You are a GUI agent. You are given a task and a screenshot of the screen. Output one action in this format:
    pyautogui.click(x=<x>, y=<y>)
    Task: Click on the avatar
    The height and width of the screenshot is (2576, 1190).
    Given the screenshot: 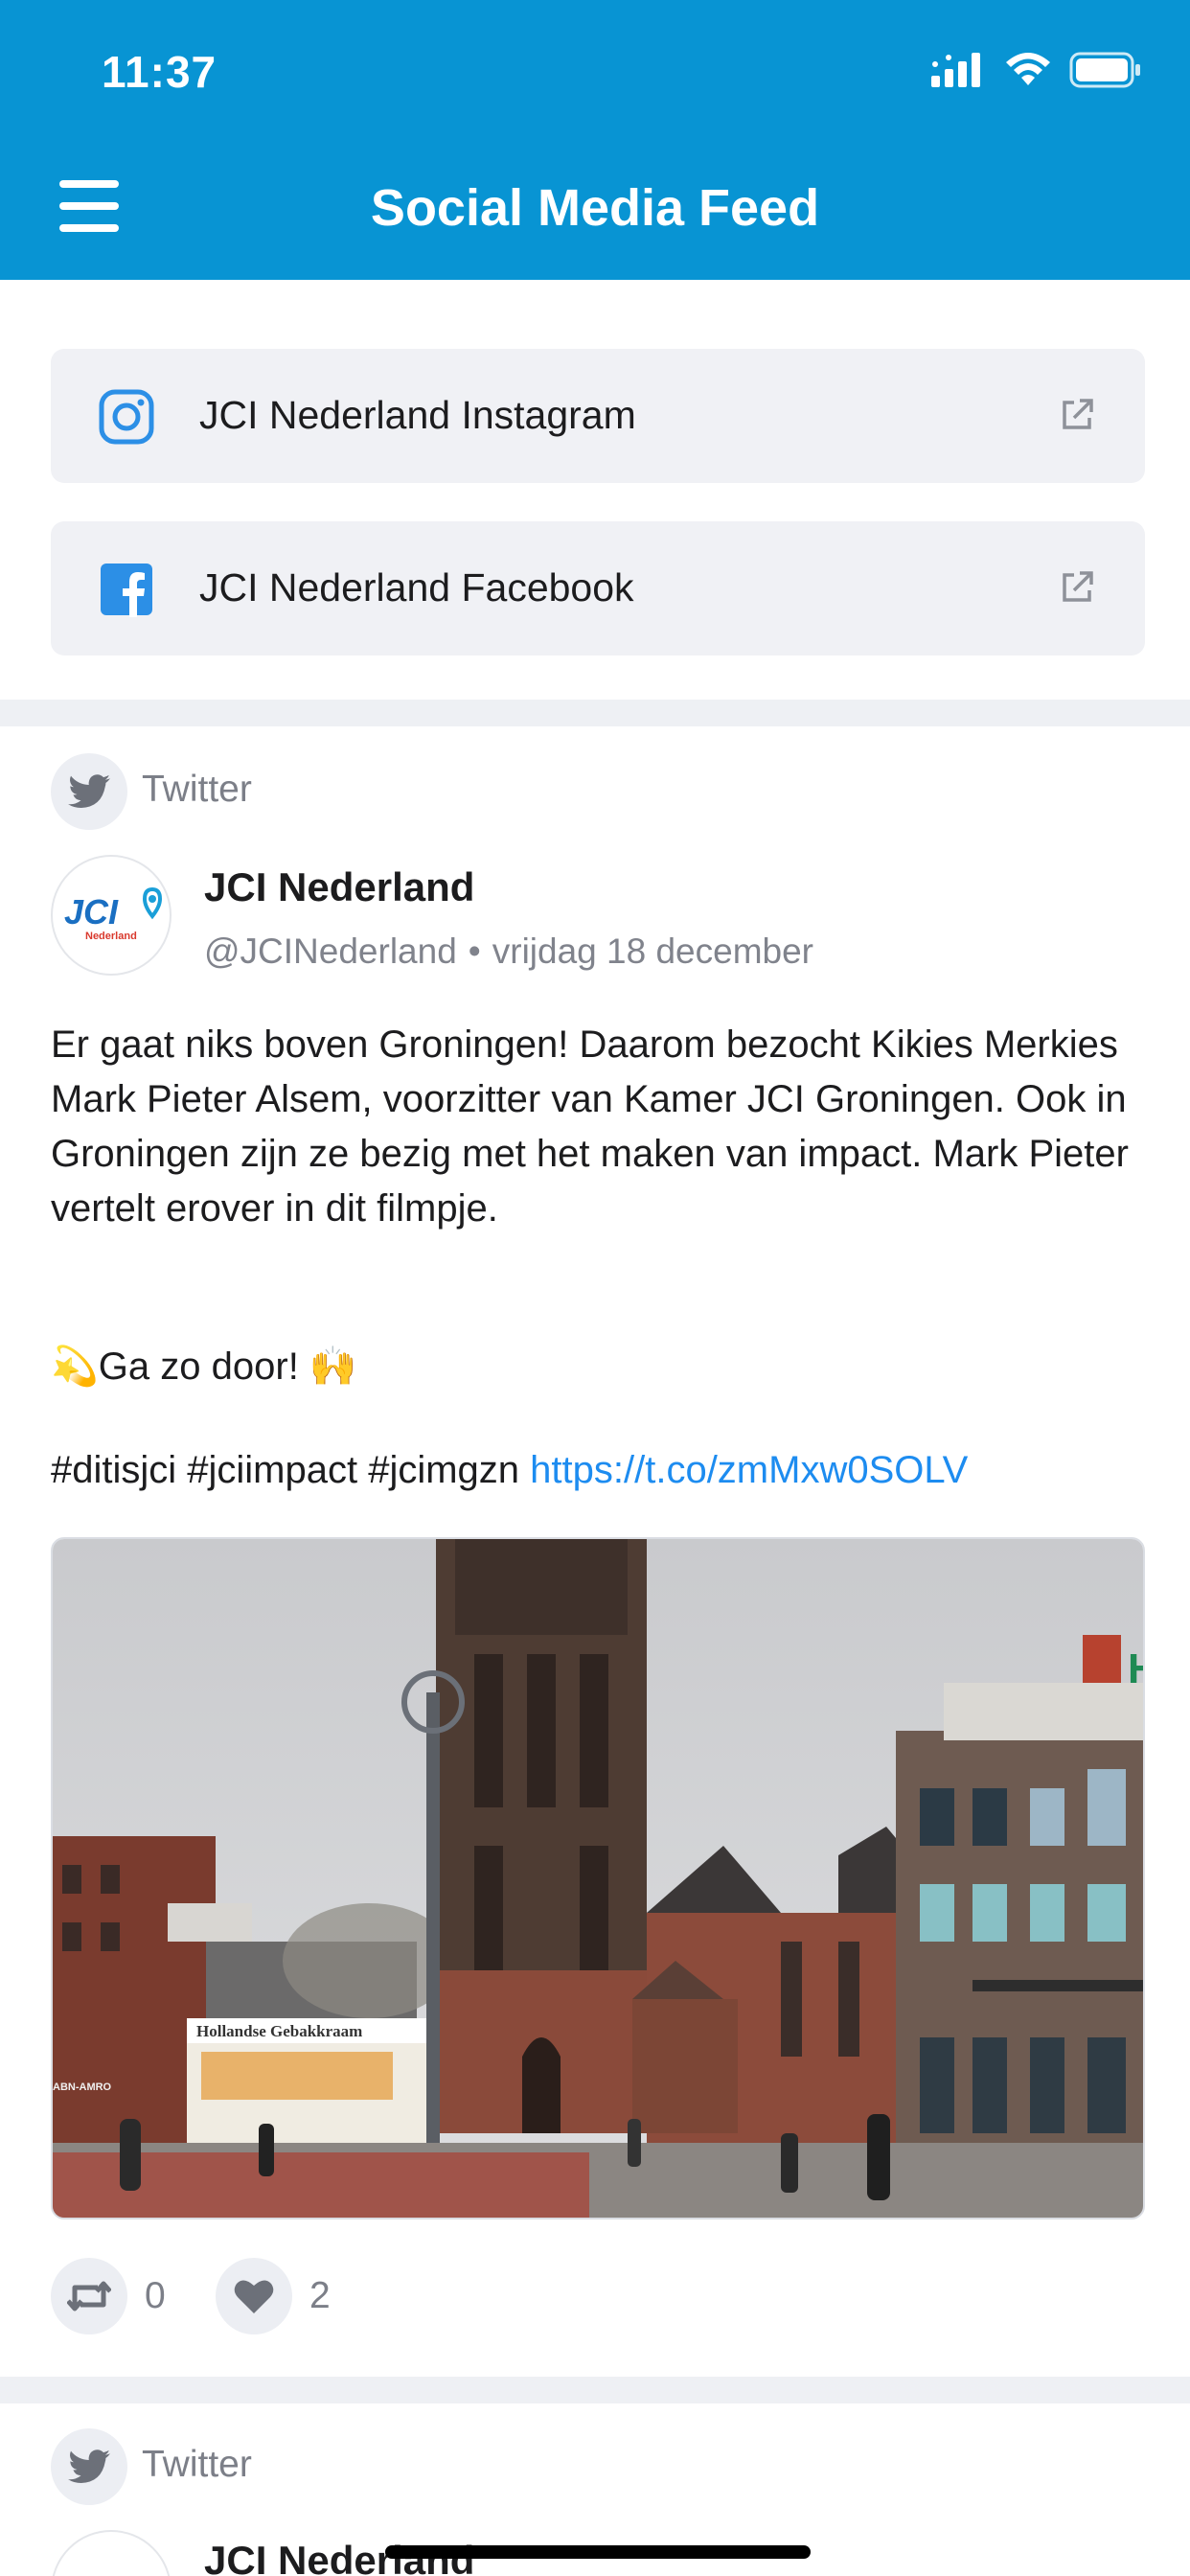 What is the action you would take?
    pyautogui.click(x=111, y=2553)
    